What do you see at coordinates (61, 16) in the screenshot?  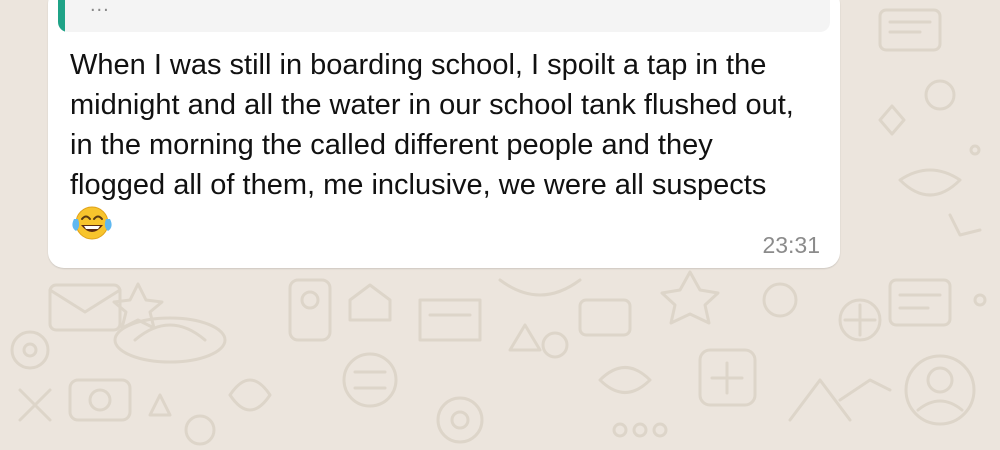 I see `quote-accent-bar` at bounding box center [61, 16].